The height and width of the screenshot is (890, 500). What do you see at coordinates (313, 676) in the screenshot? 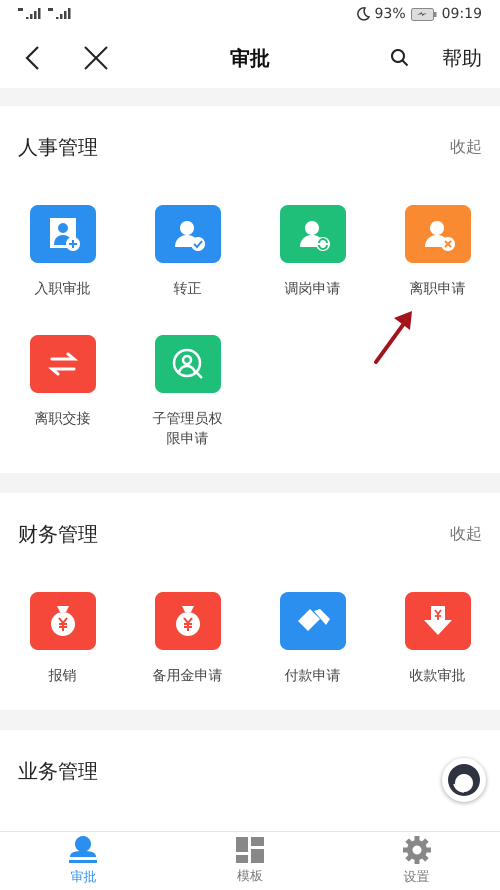
I see `approval-label: 付款申请` at bounding box center [313, 676].